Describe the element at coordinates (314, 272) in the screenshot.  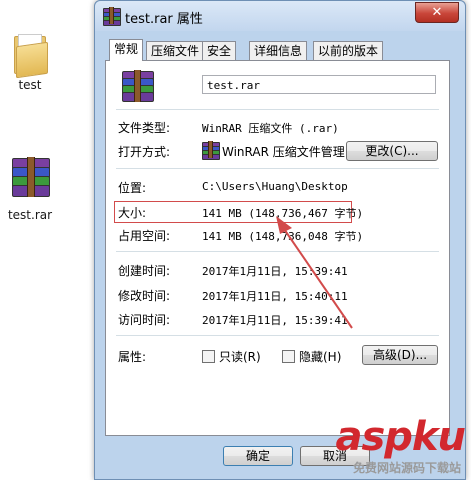
I see `annotation-arrow` at that location.